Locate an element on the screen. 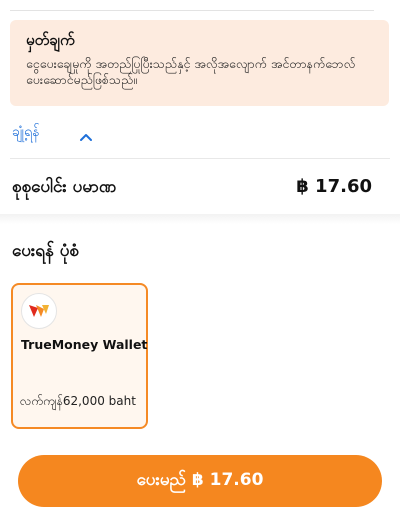 This screenshot has height=520, width=400. section-separator is located at coordinates (200, 219).